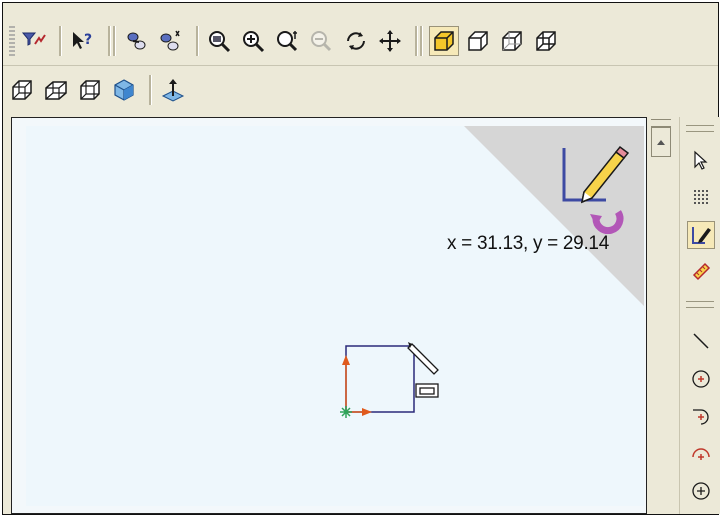 This screenshot has width=723, height=517. I want to click on select-arrow-icon, so click(701, 161).